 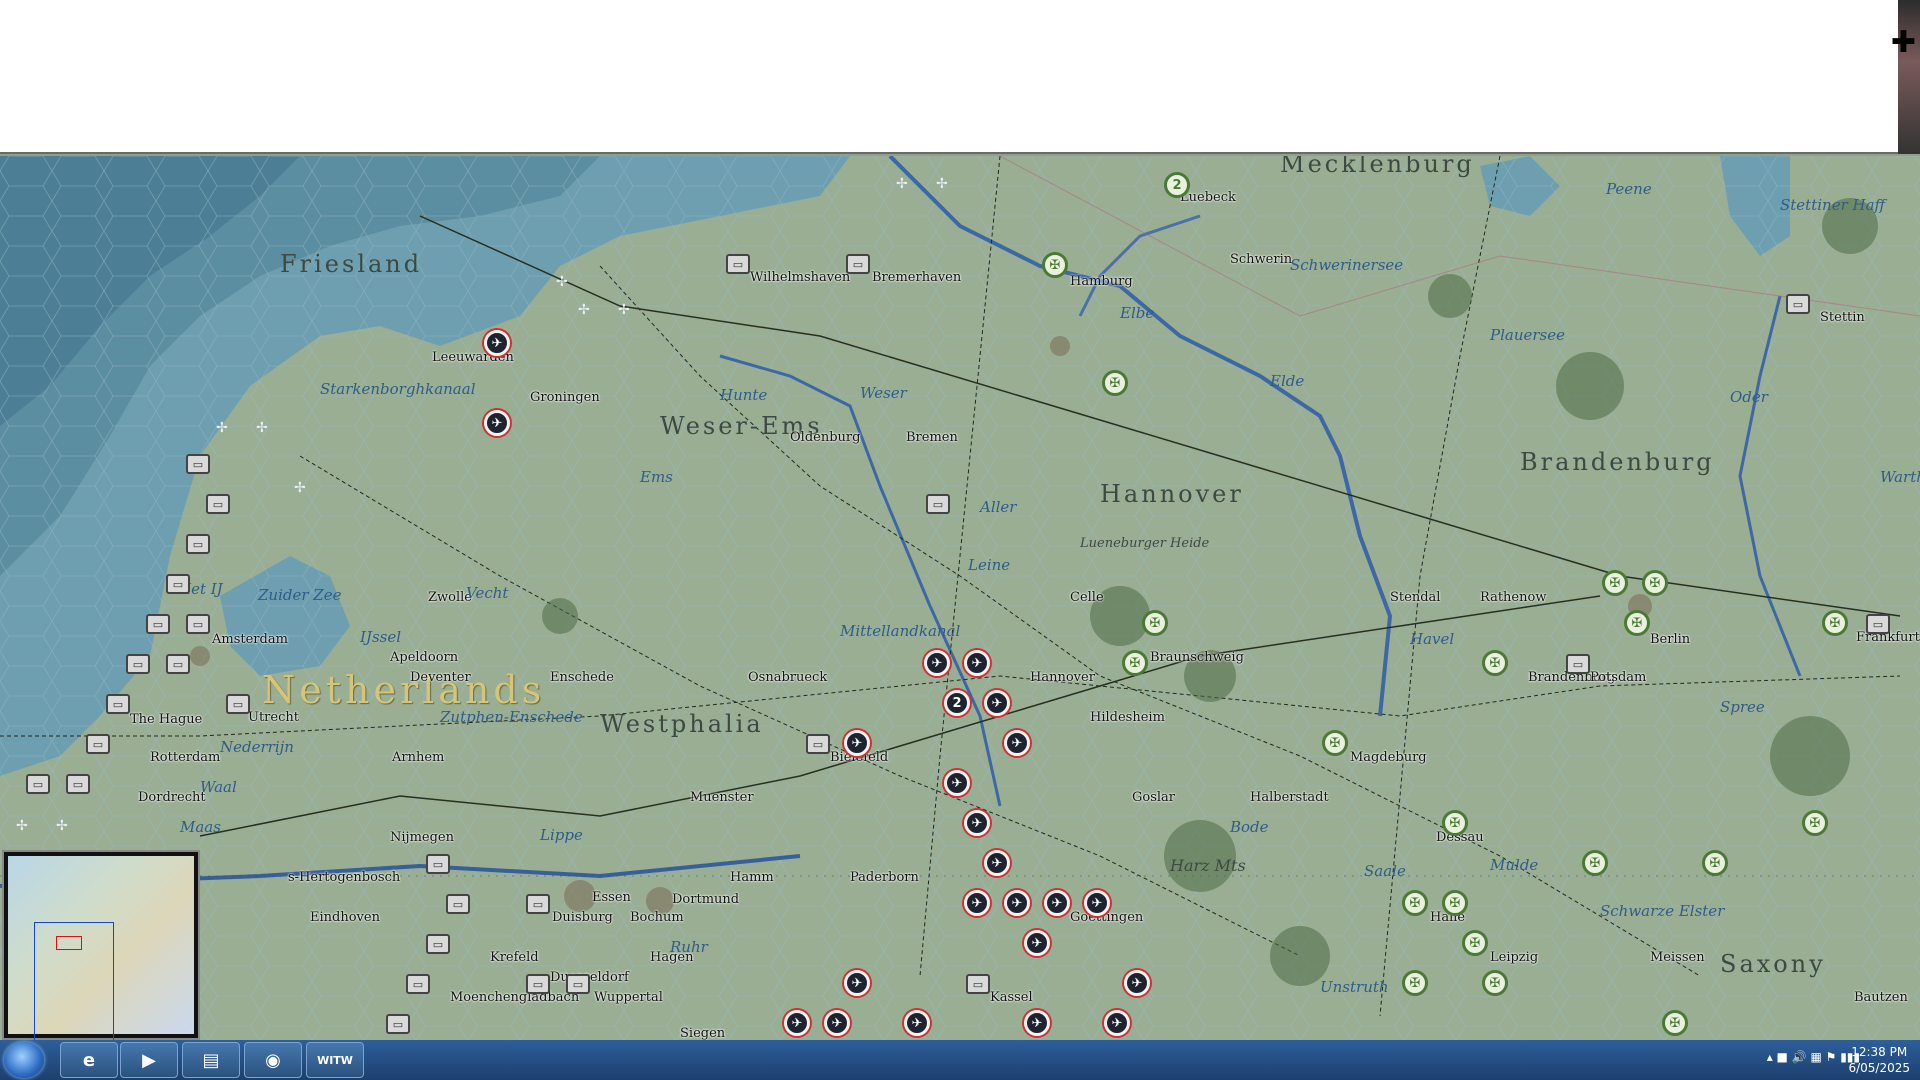 What do you see at coordinates (514, 957) in the screenshot?
I see `city-krefeld: Krefeld` at bounding box center [514, 957].